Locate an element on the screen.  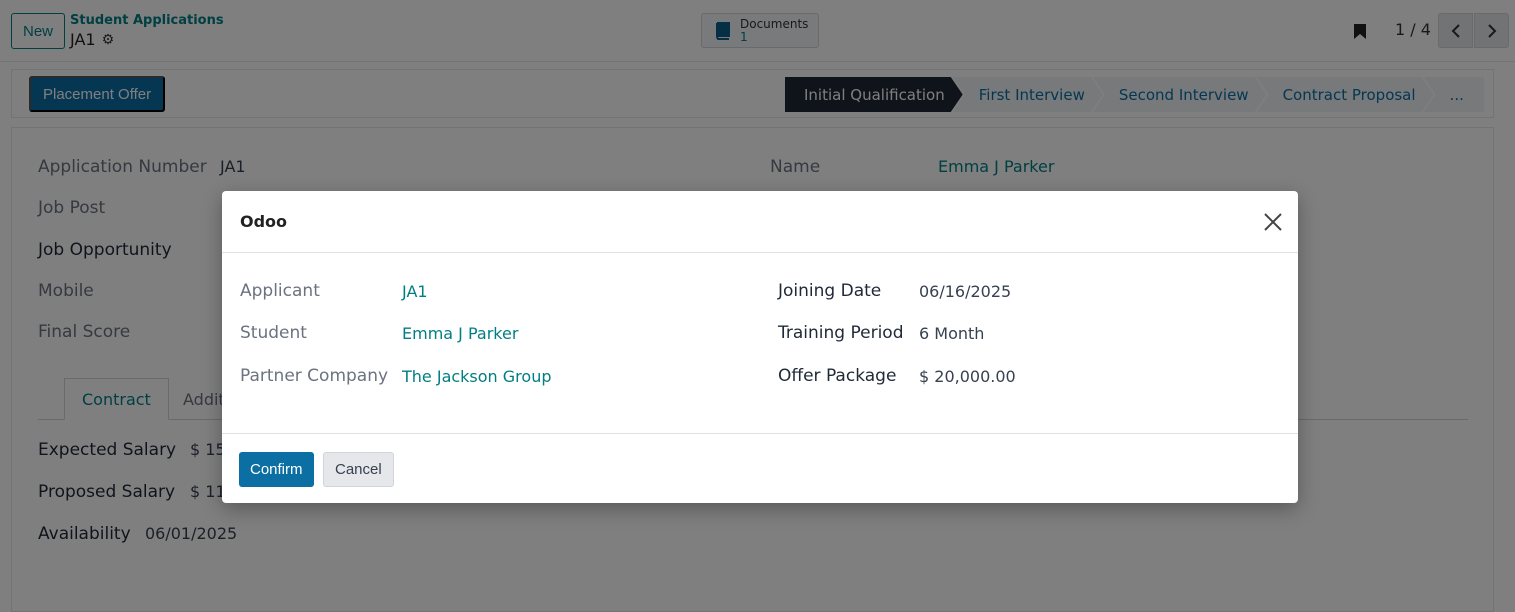
dialog-footer: Confirm Cancel is located at coordinates (760, 468).